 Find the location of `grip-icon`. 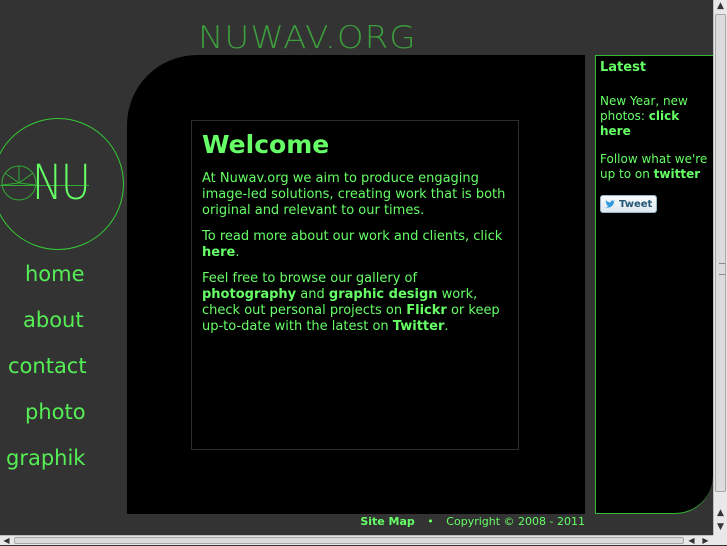

grip-icon is located at coordinates (722, 269).